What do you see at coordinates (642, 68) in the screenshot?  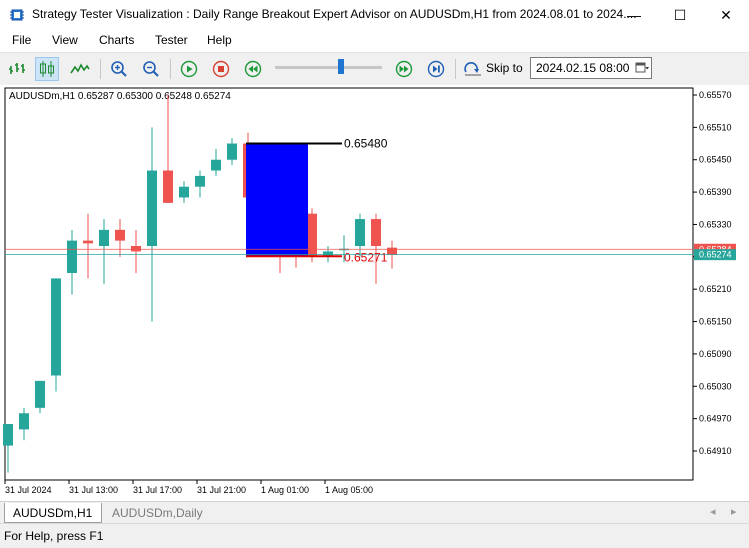 I see `calendar-dropdown-icon` at bounding box center [642, 68].